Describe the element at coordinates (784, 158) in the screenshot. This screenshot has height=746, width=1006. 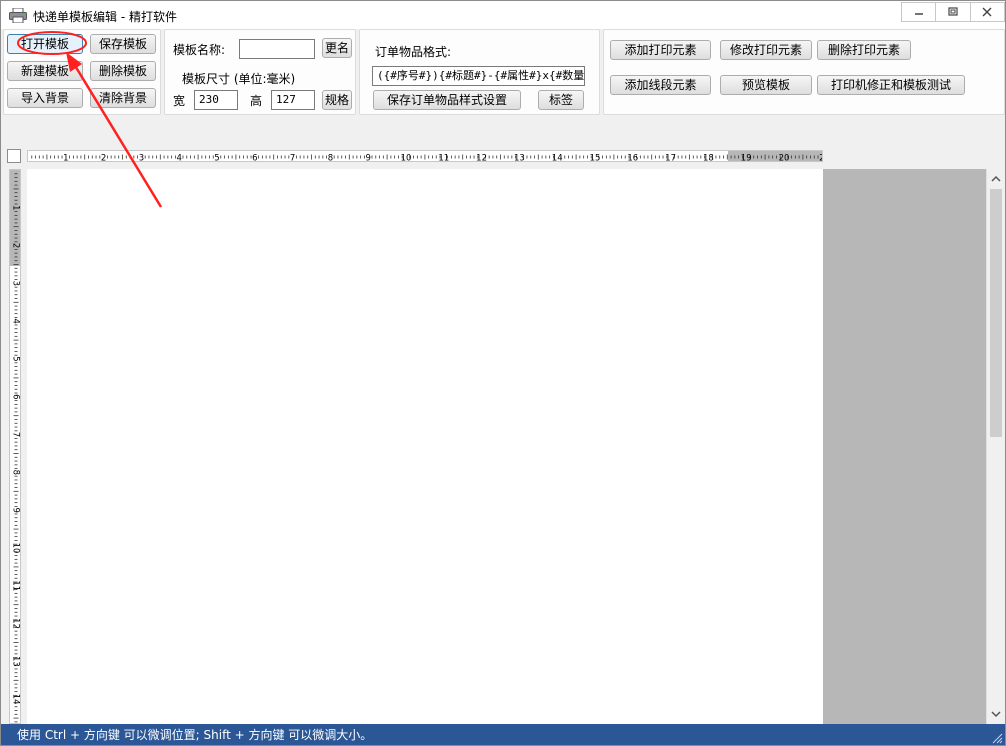
I see `ruler-label: 20` at that location.